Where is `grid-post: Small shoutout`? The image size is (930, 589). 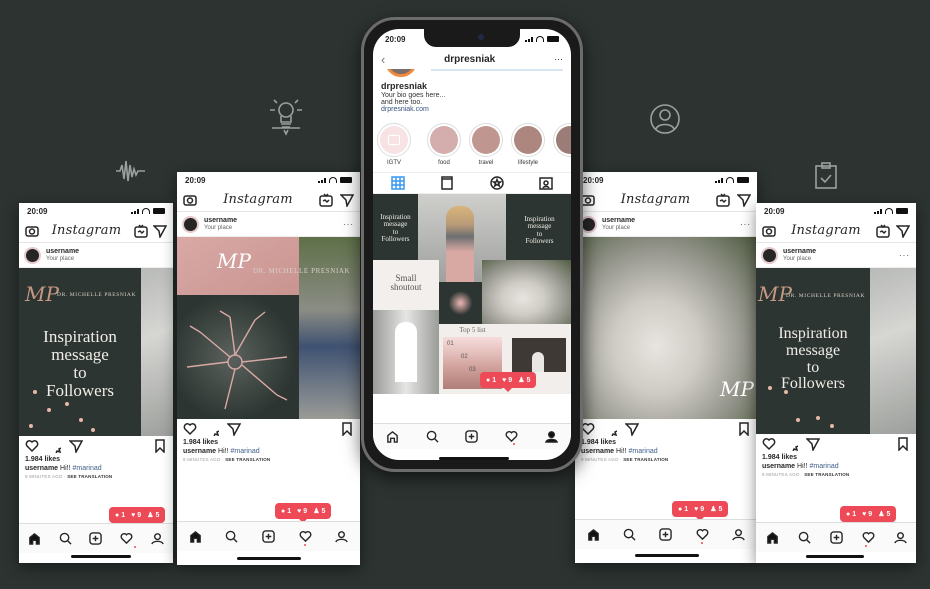 grid-post: Small shoutout is located at coordinates (406, 285).